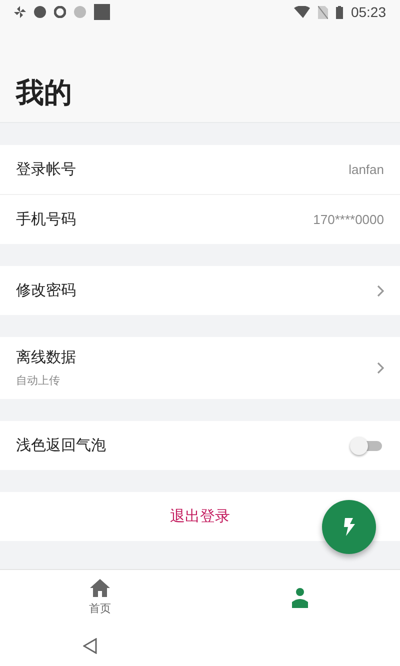 This screenshot has height=666, width=400. I want to click on settings-row: 登录帐号 lanfan, so click(200, 169).